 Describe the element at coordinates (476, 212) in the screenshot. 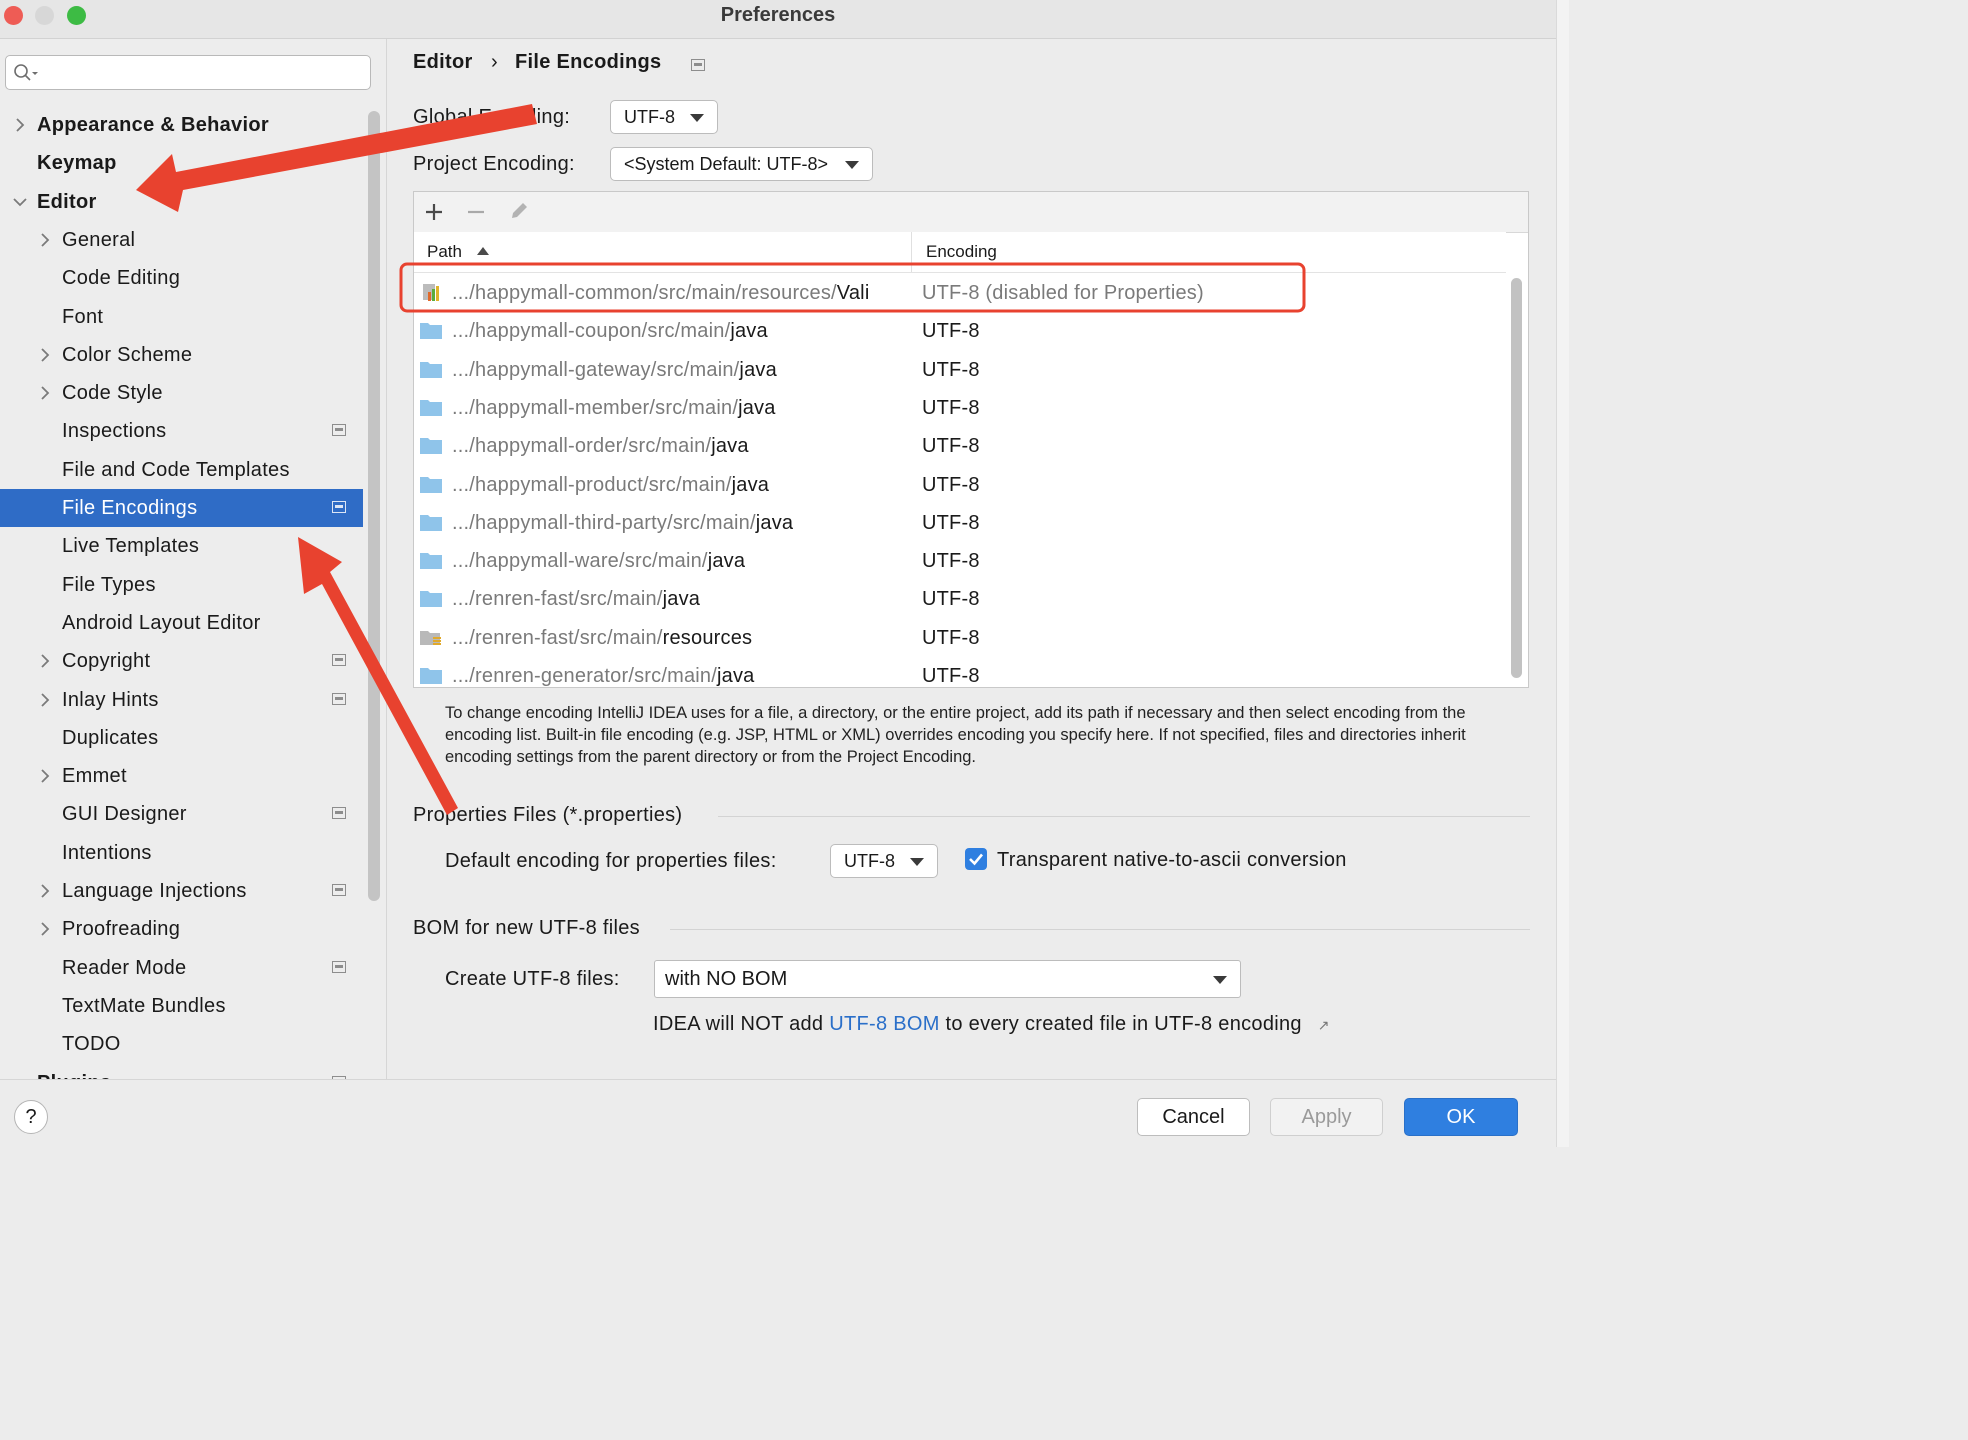

I see `remove-icon` at that location.